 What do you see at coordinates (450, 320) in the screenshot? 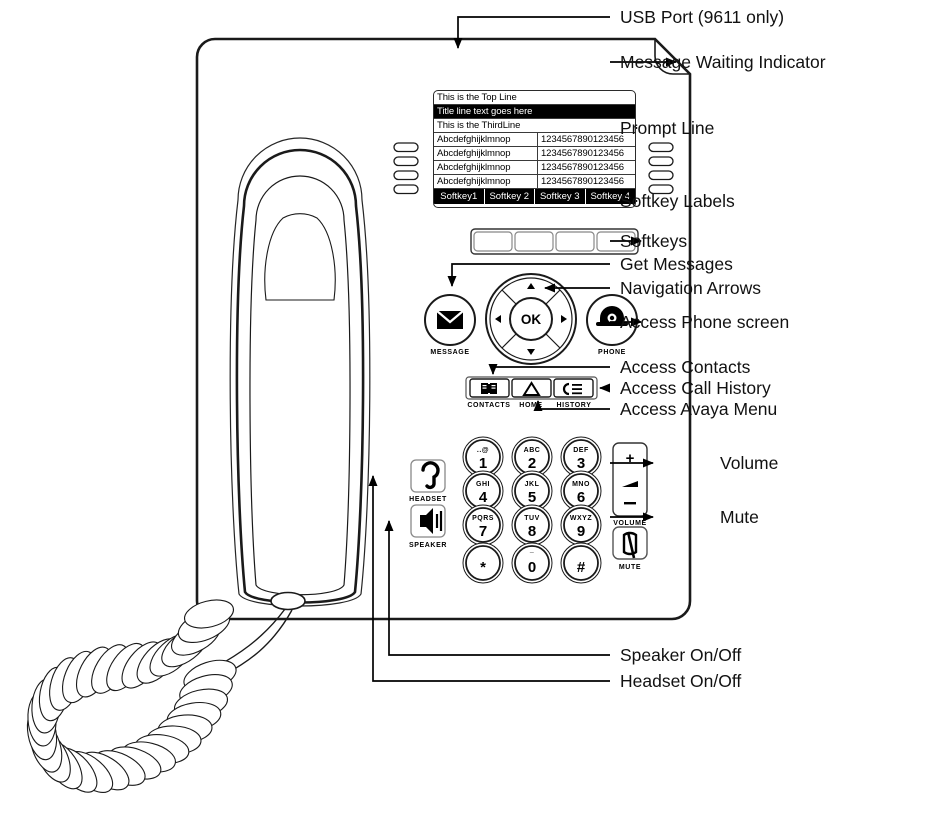
I see `message-button` at bounding box center [450, 320].